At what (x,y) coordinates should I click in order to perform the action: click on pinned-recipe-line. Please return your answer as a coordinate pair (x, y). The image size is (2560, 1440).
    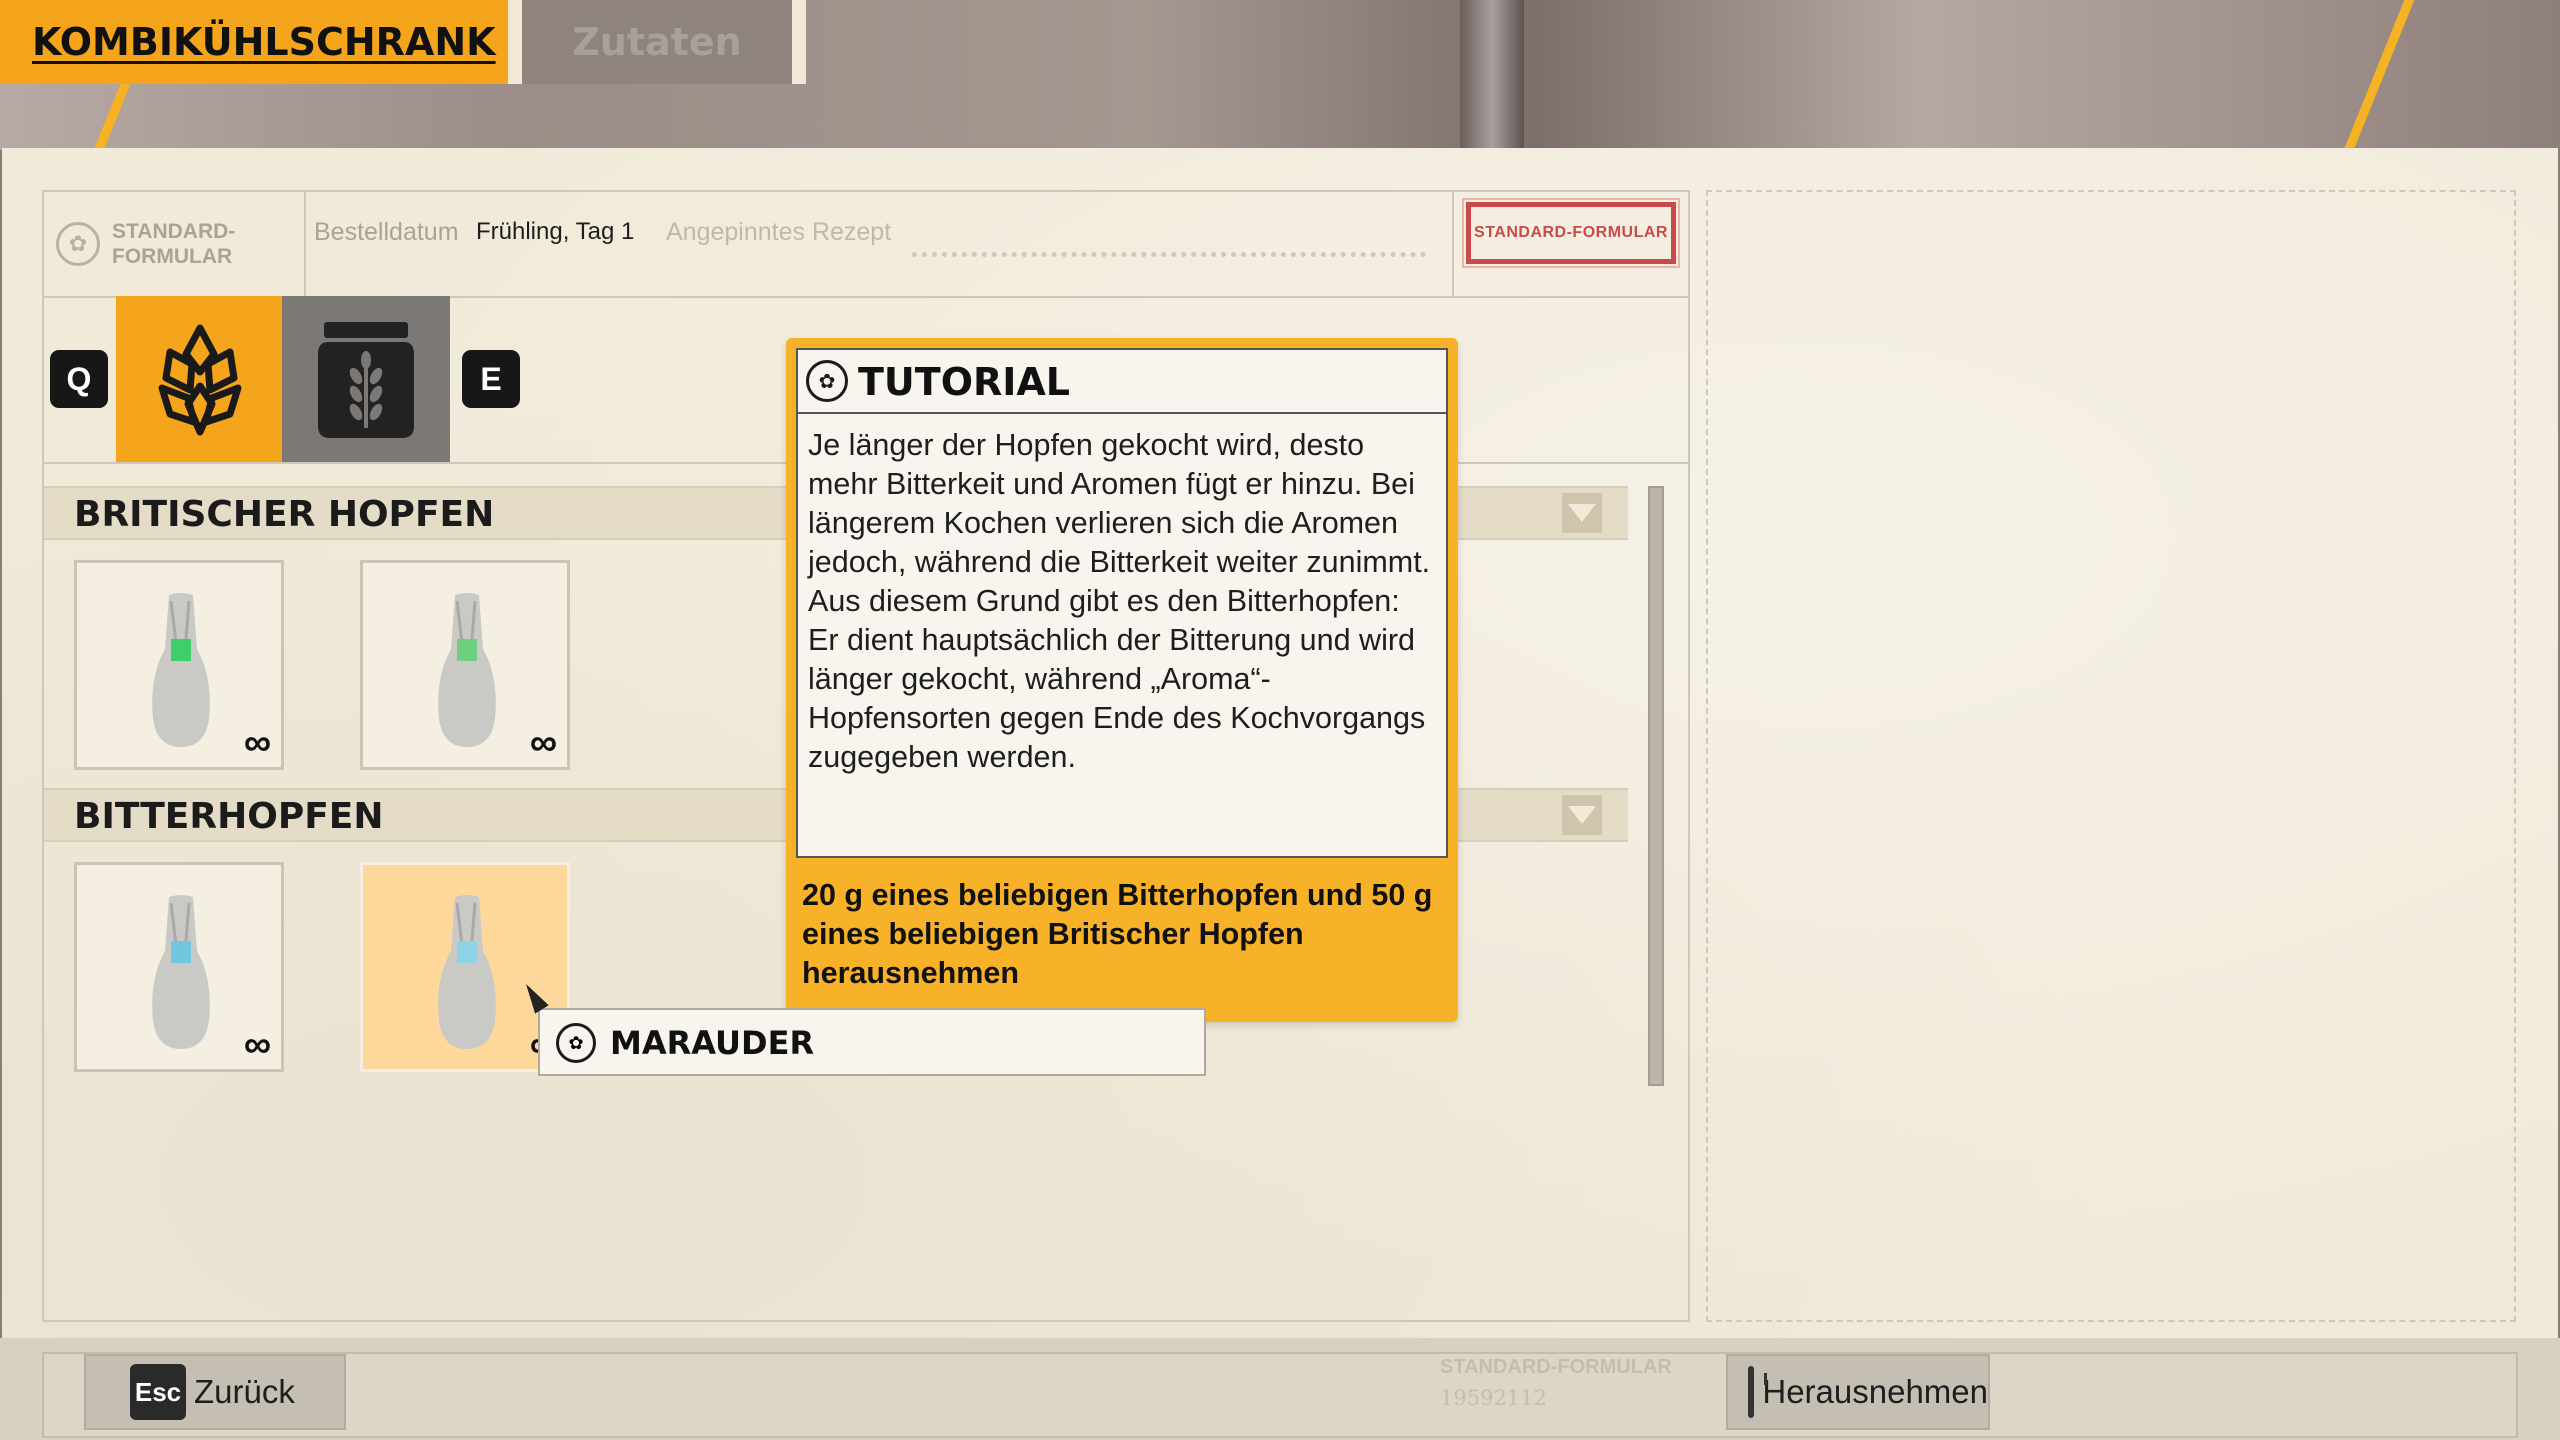
    Looking at the image, I should click on (1169, 254).